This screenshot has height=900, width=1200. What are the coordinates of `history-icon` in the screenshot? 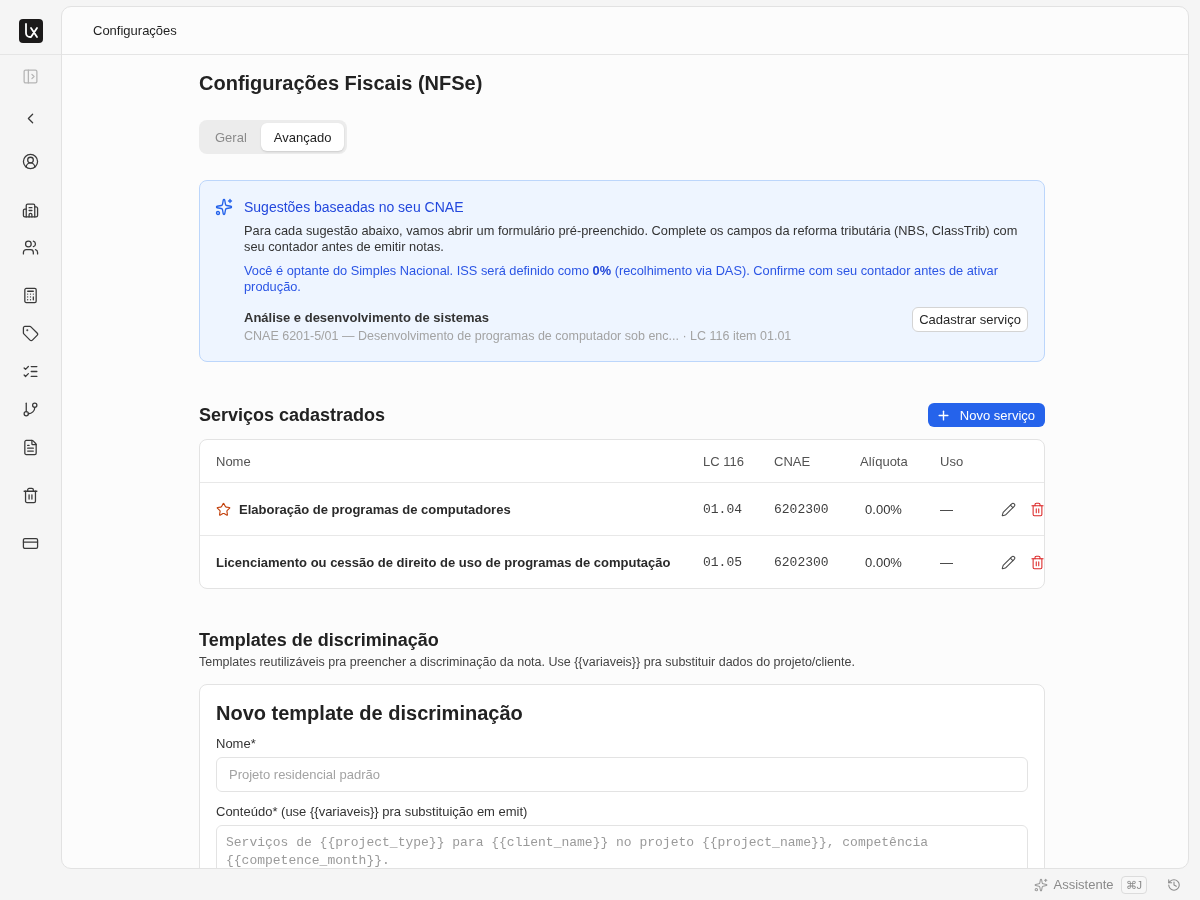 It's located at (1174, 884).